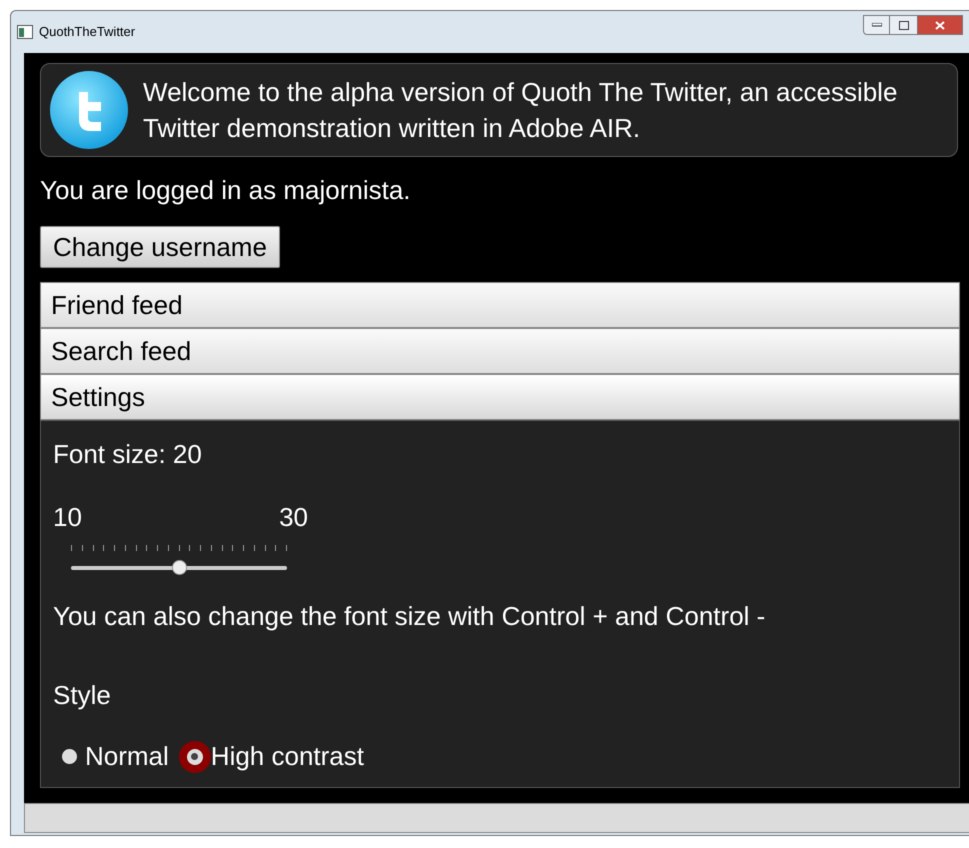 The width and height of the screenshot is (969, 848). I want to click on radio-button, so click(194, 756).